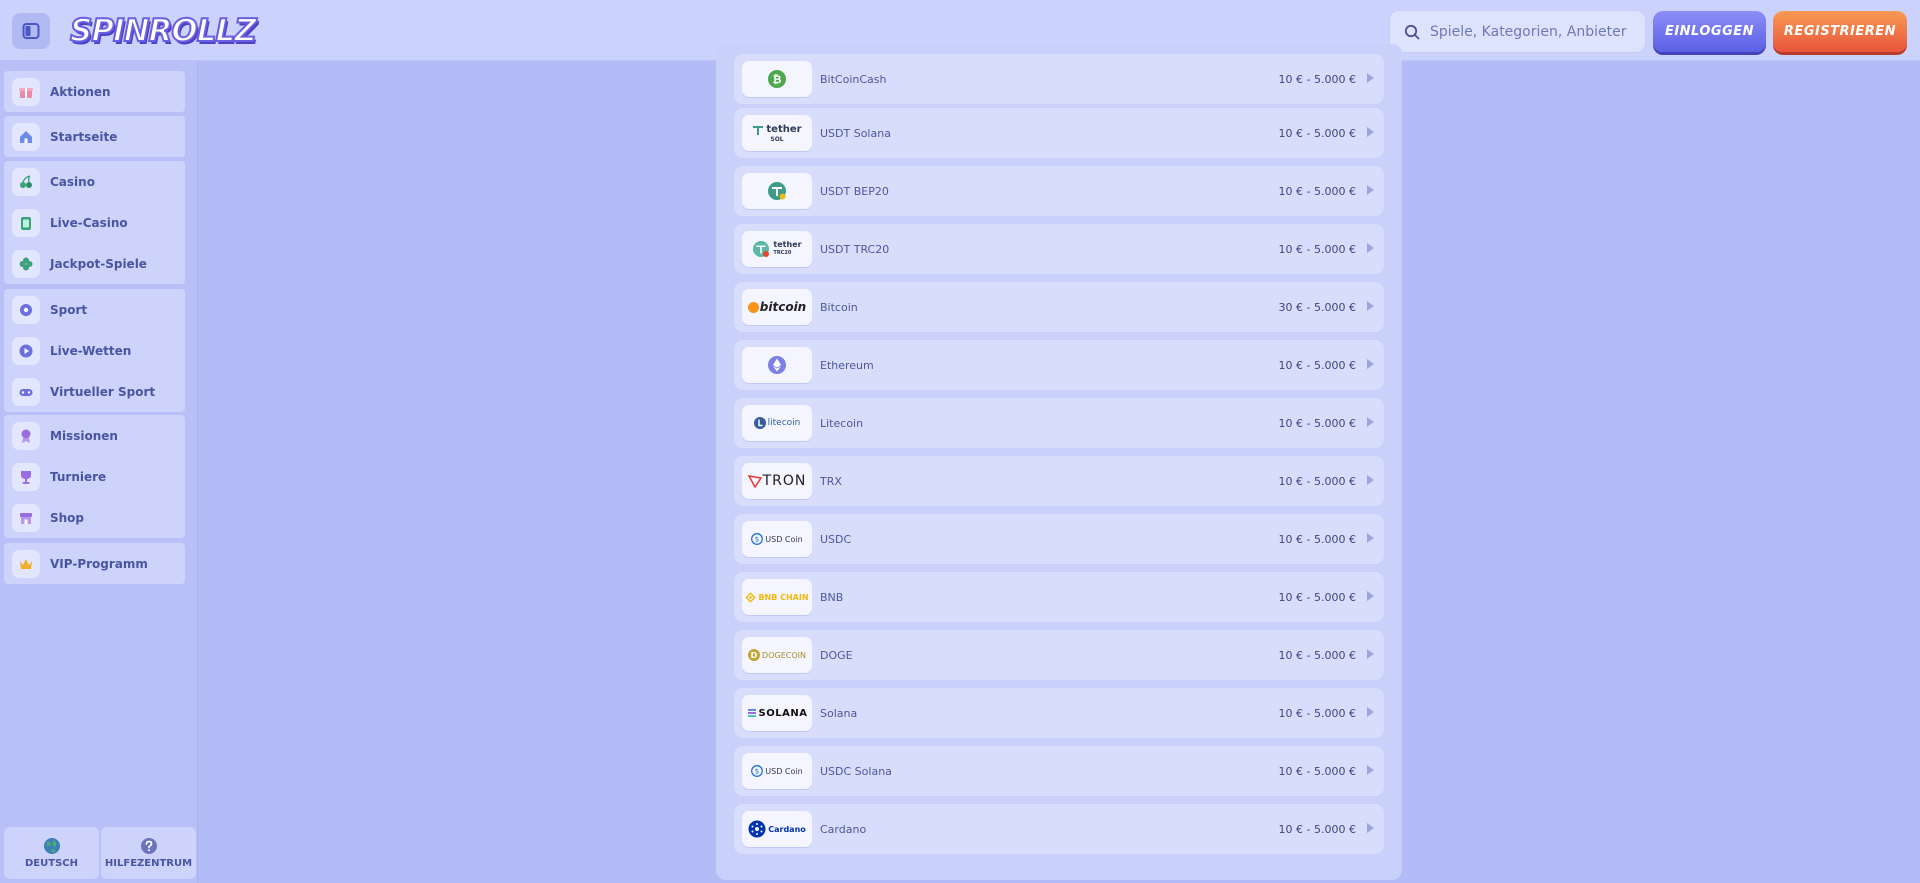 The width and height of the screenshot is (1920, 883). I want to click on payment-row-usdt-solana: tether SOL USDT Solana 10 € - 5.000 €, so click(1059, 133).